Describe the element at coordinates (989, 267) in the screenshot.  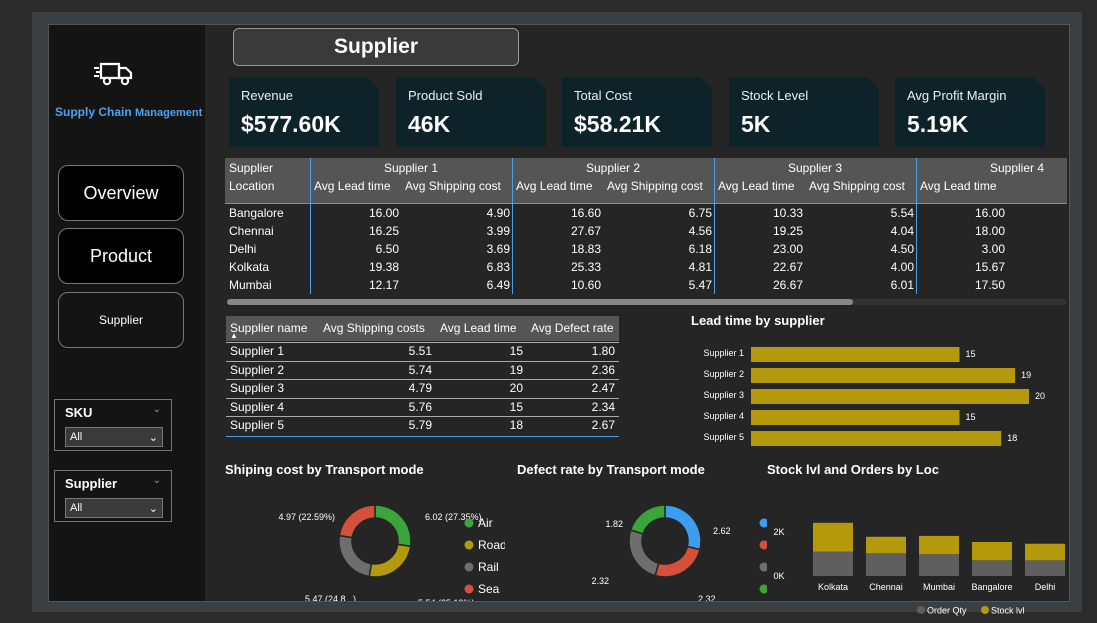
I see `matrix-value-cell: 15.67` at that location.